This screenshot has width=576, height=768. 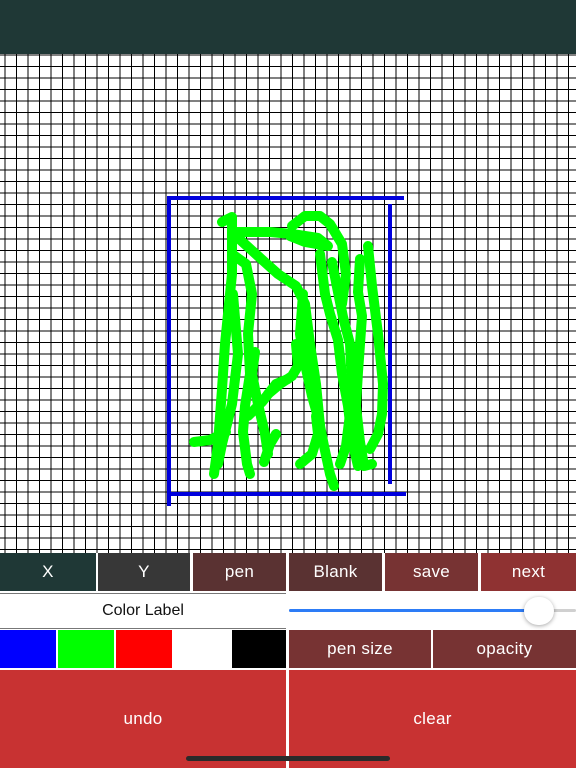 What do you see at coordinates (86, 649) in the screenshot?
I see `swatch-green` at bounding box center [86, 649].